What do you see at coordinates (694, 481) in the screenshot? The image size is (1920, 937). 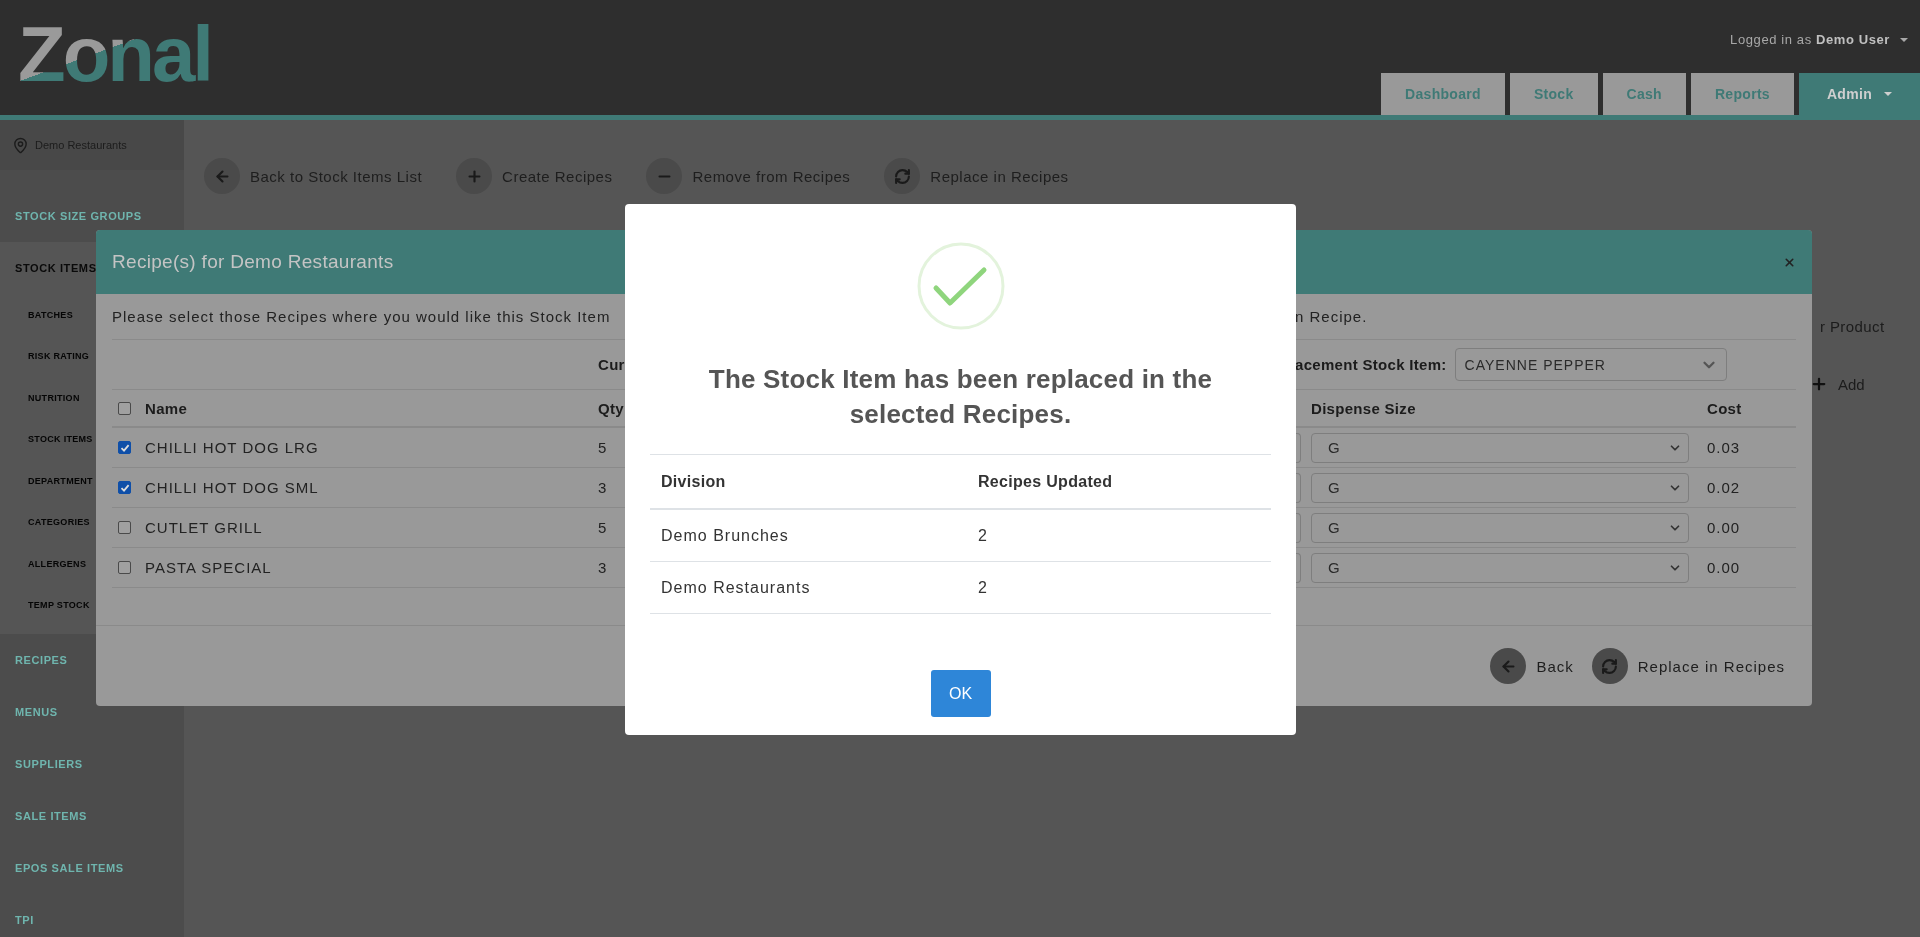 I see `column-header: Division` at bounding box center [694, 481].